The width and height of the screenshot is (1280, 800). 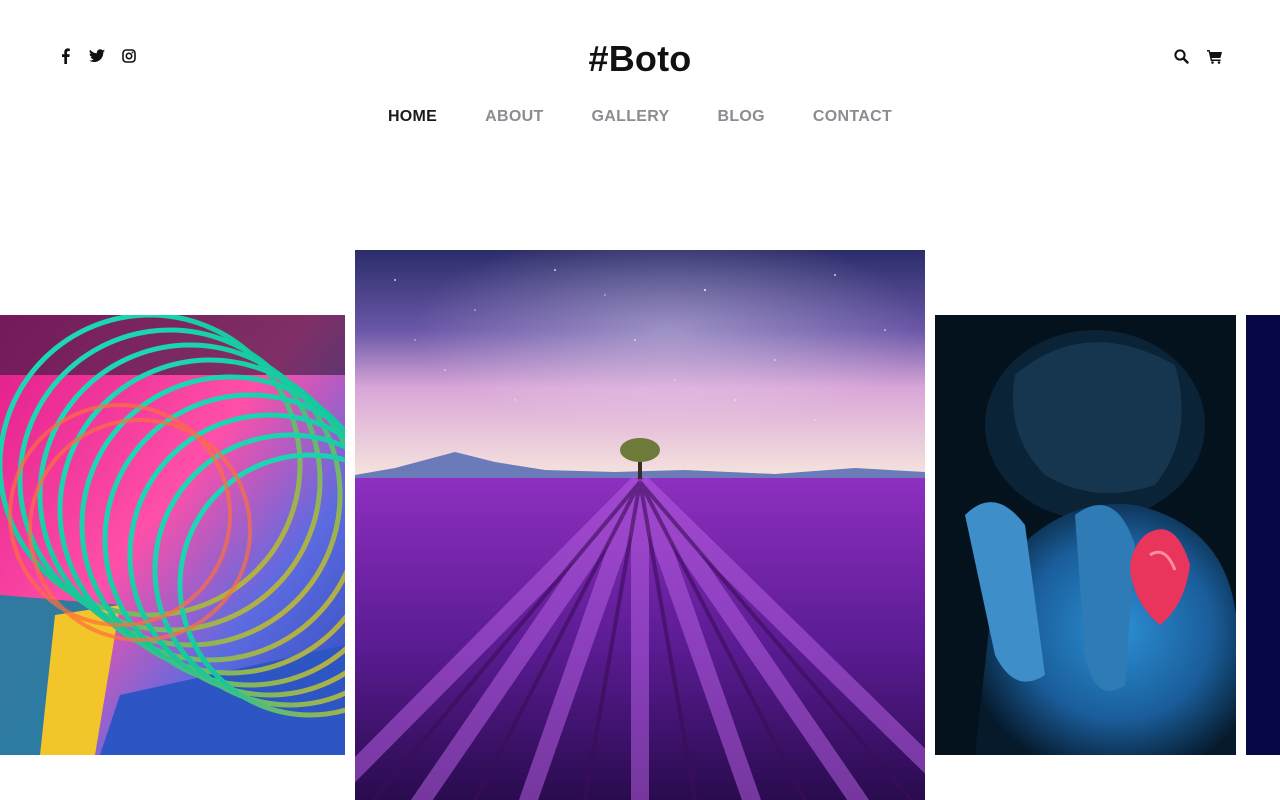 I want to click on nav-item-gallery: GALLERY, so click(x=631, y=117).